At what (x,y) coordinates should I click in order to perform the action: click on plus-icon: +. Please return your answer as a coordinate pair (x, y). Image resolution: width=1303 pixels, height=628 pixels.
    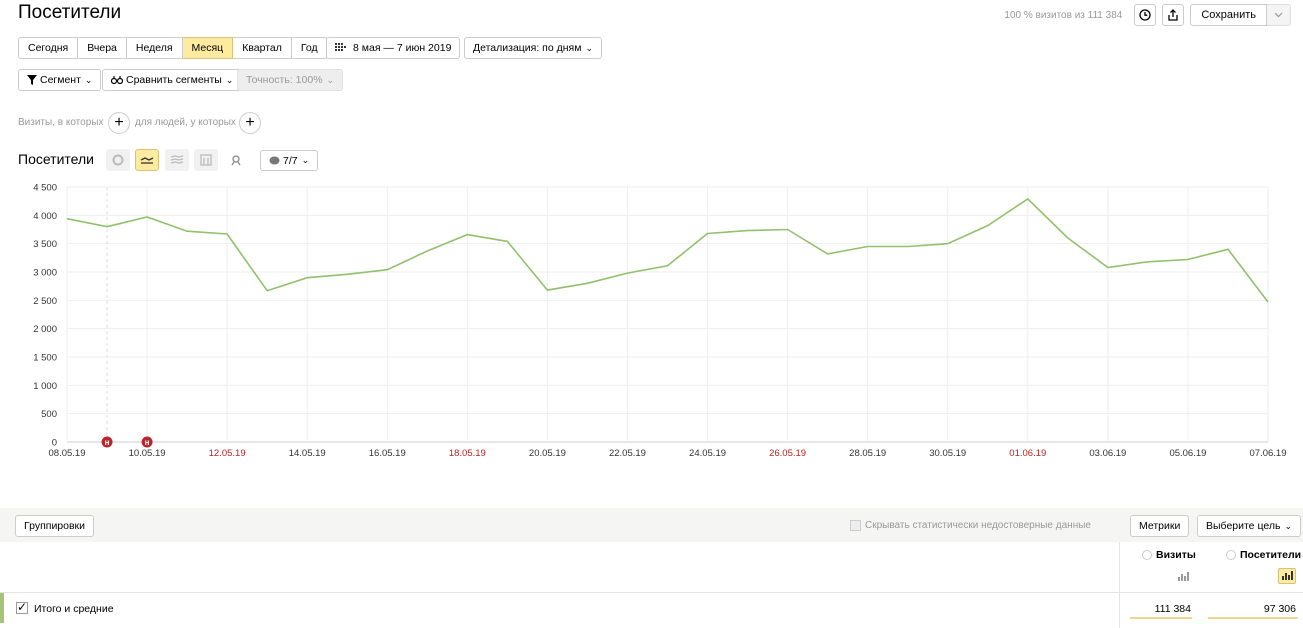
    Looking at the image, I should click on (250, 122).